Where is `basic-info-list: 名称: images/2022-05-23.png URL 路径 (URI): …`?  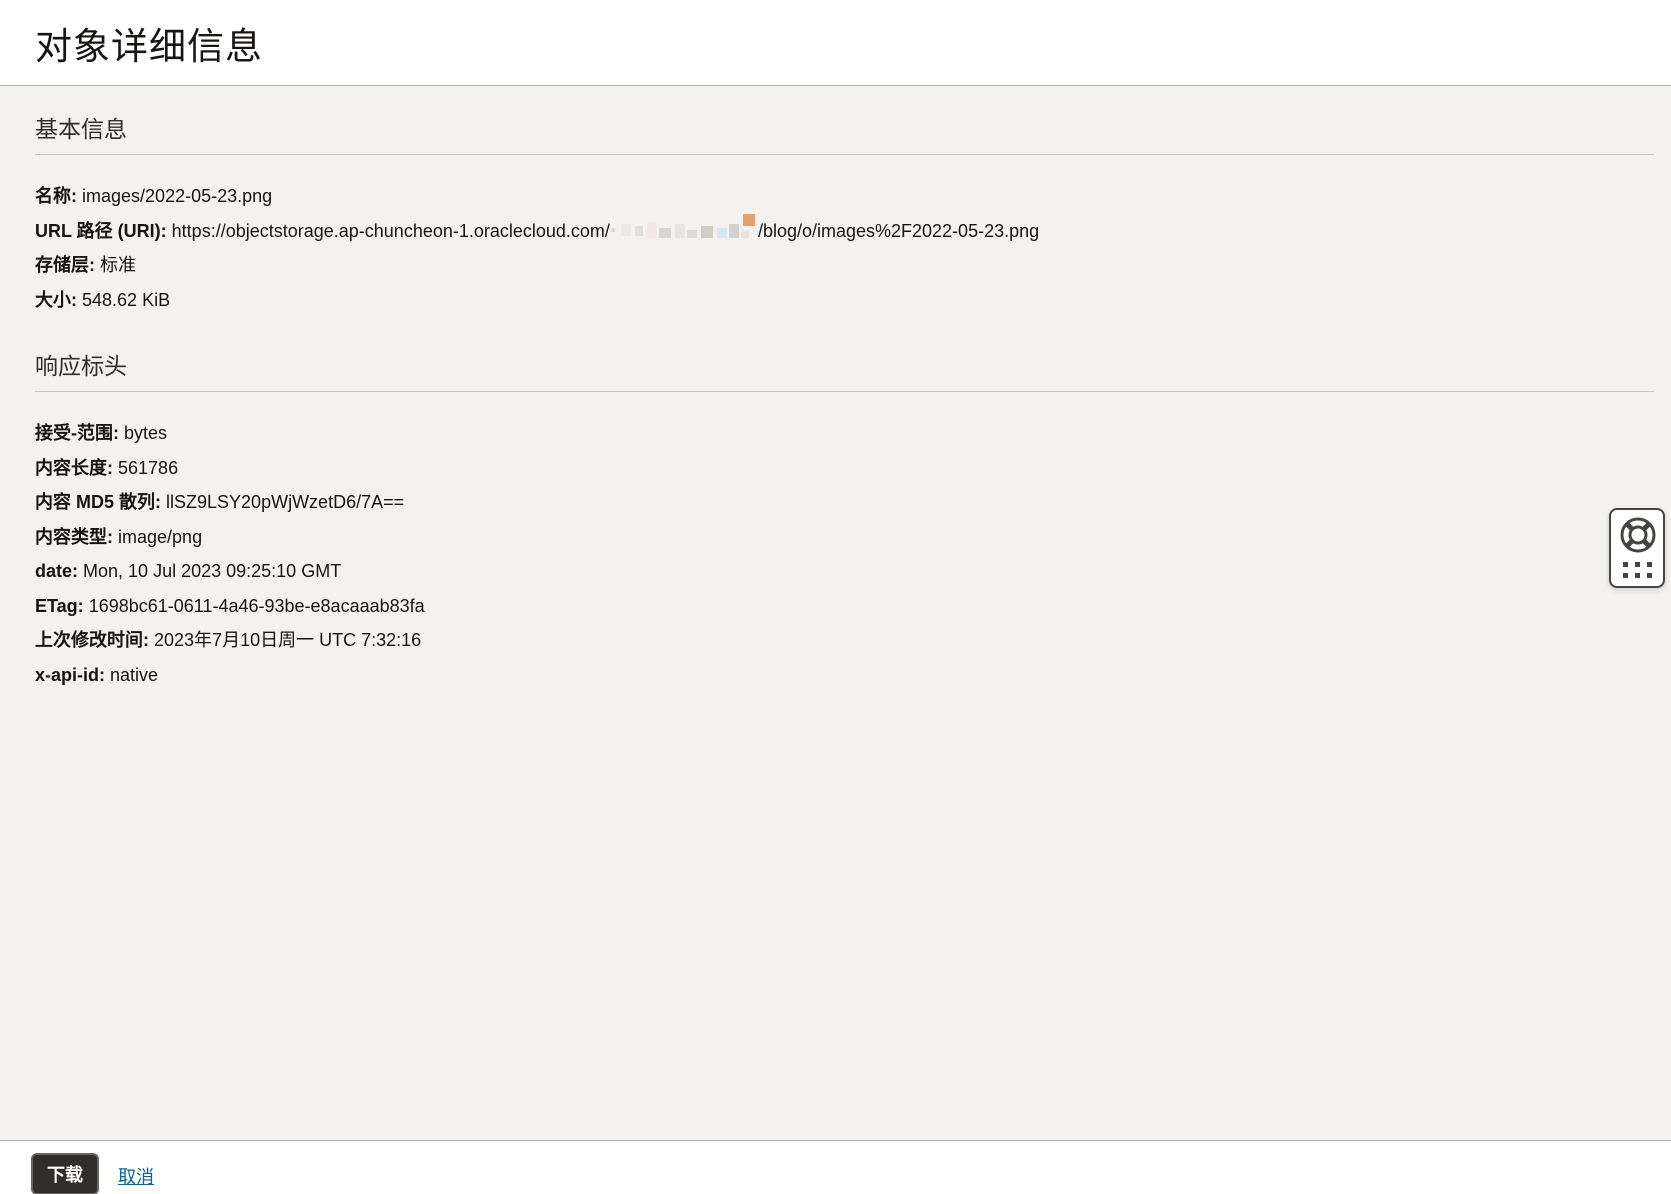
basic-info-list: 名称: images/2022-05-23.png URL 路径 (URI): … is located at coordinates (844, 248).